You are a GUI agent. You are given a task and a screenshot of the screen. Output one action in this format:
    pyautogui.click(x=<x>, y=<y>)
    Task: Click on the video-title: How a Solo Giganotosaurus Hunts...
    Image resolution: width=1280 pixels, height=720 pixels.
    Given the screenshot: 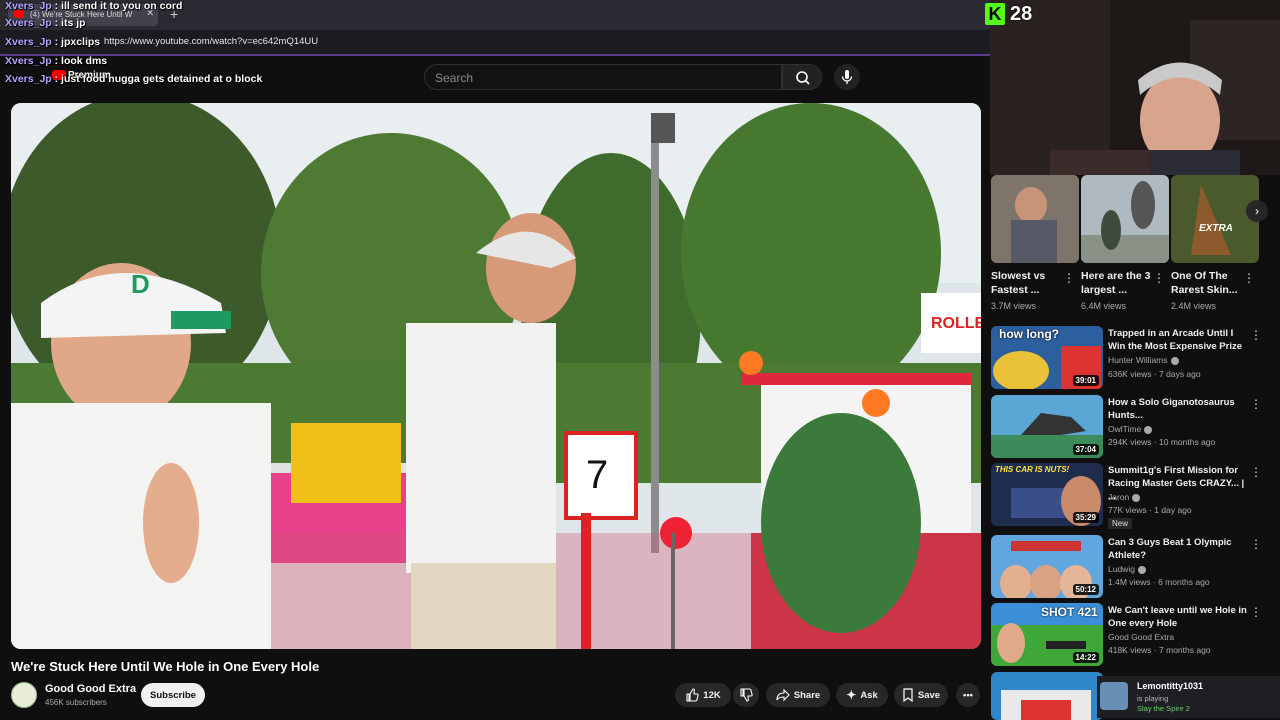 What is the action you would take?
    pyautogui.click(x=1178, y=409)
    